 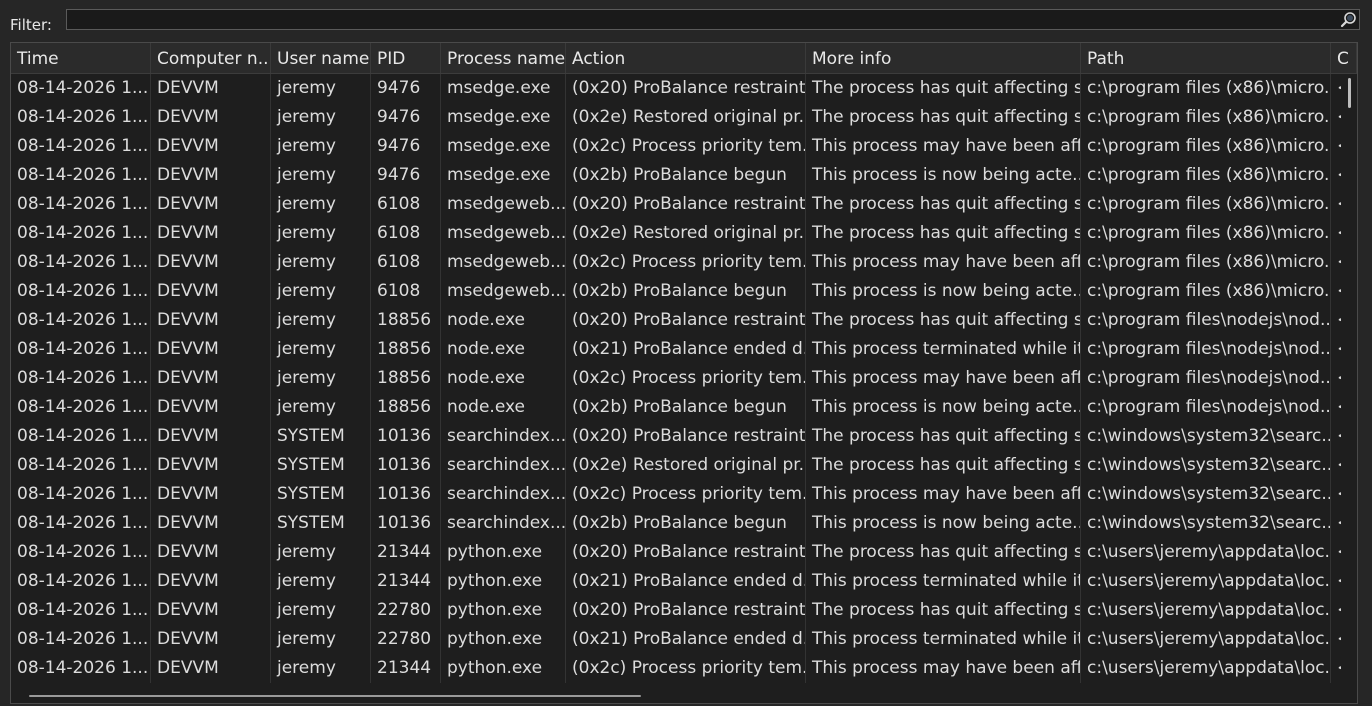 I want to click on pid-cell: 6108, so click(x=406, y=262).